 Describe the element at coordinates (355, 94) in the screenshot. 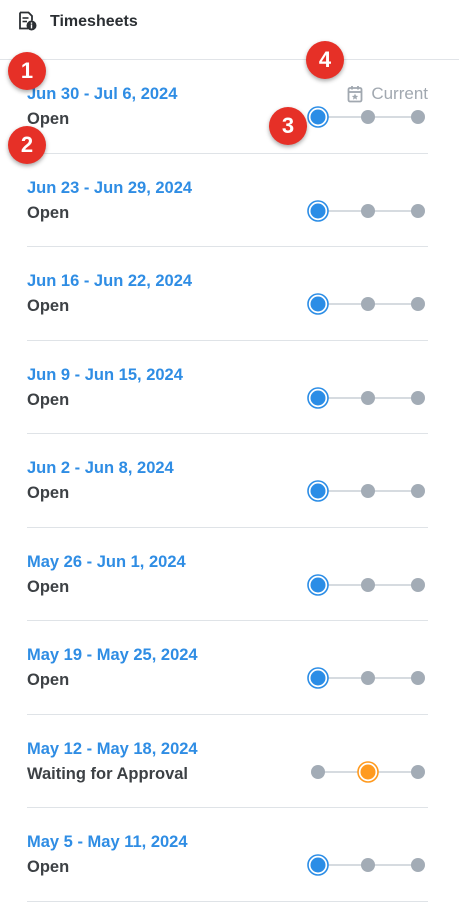

I see `calendar-star-icon` at that location.